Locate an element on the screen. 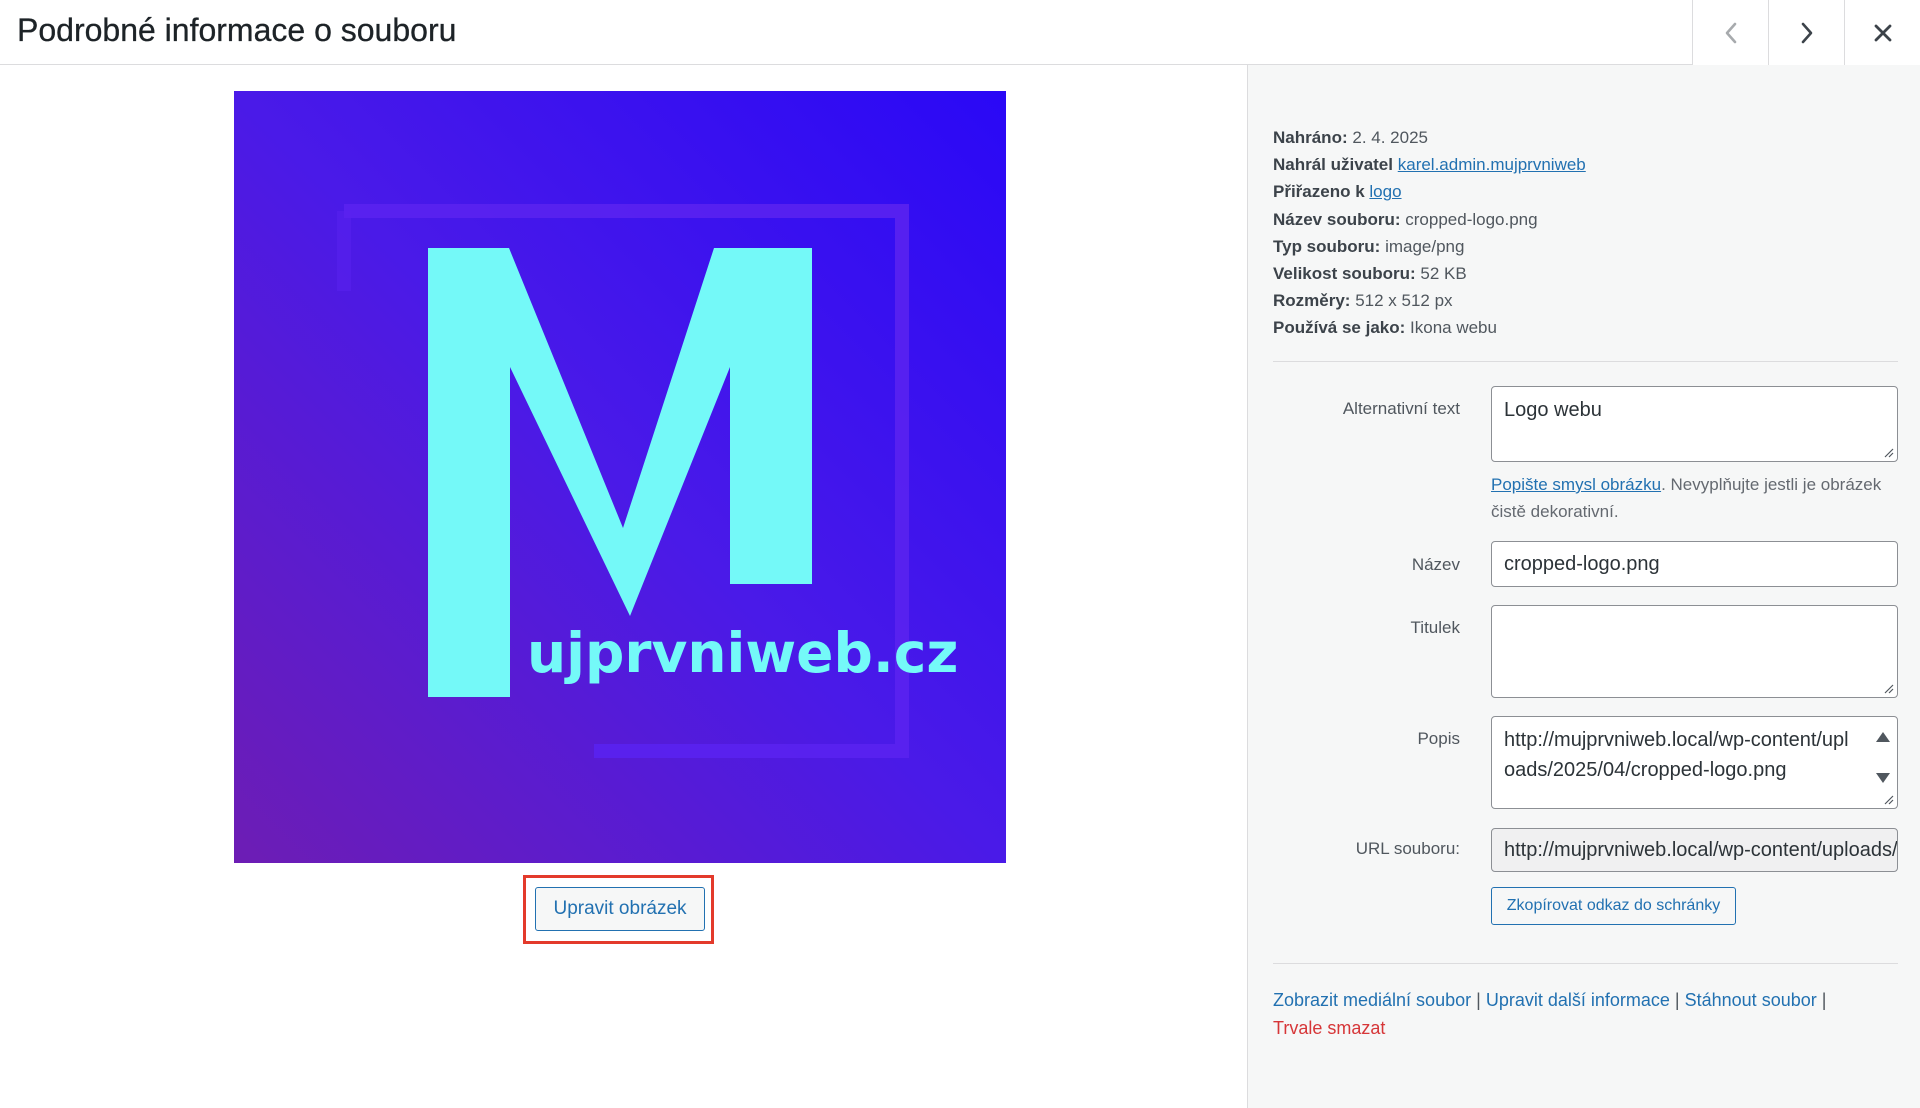 The height and width of the screenshot is (1108, 1920). title-label: Název is located at coordinates (1435, 564).